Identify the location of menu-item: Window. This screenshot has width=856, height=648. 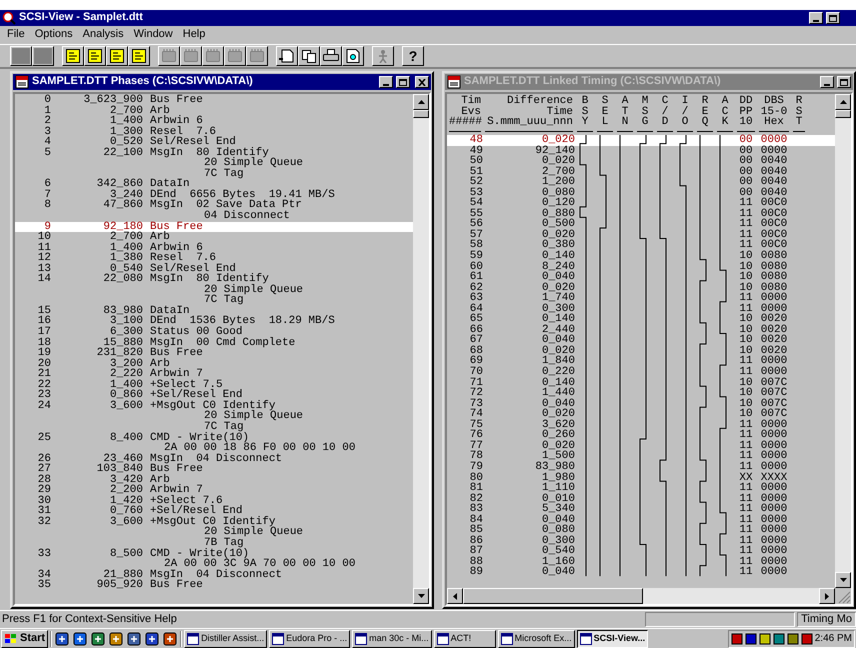
(153, 35).